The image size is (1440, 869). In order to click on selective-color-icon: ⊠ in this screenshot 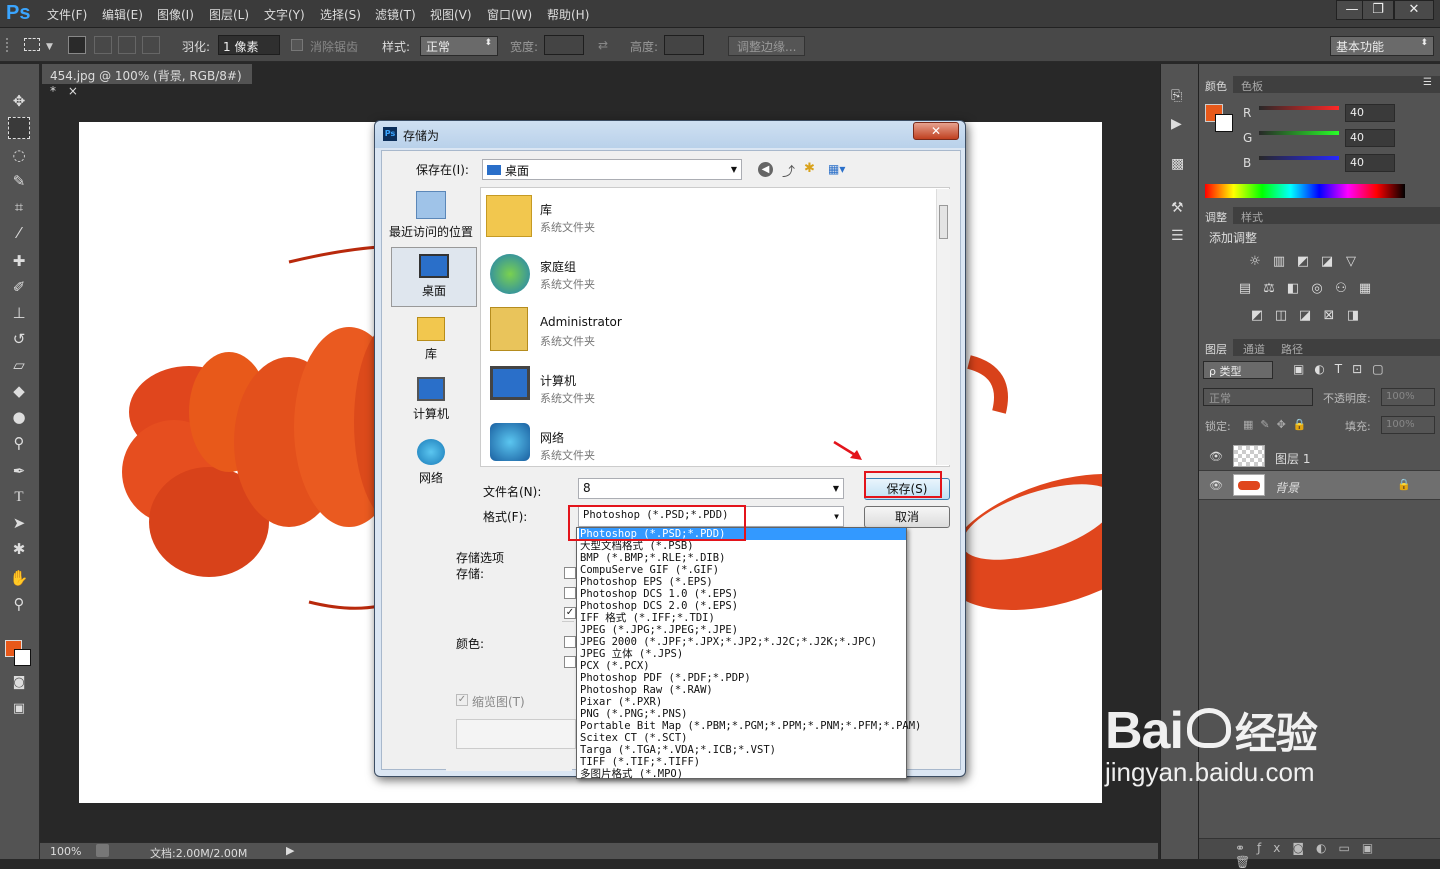, I will do `click(1329, 316)`.